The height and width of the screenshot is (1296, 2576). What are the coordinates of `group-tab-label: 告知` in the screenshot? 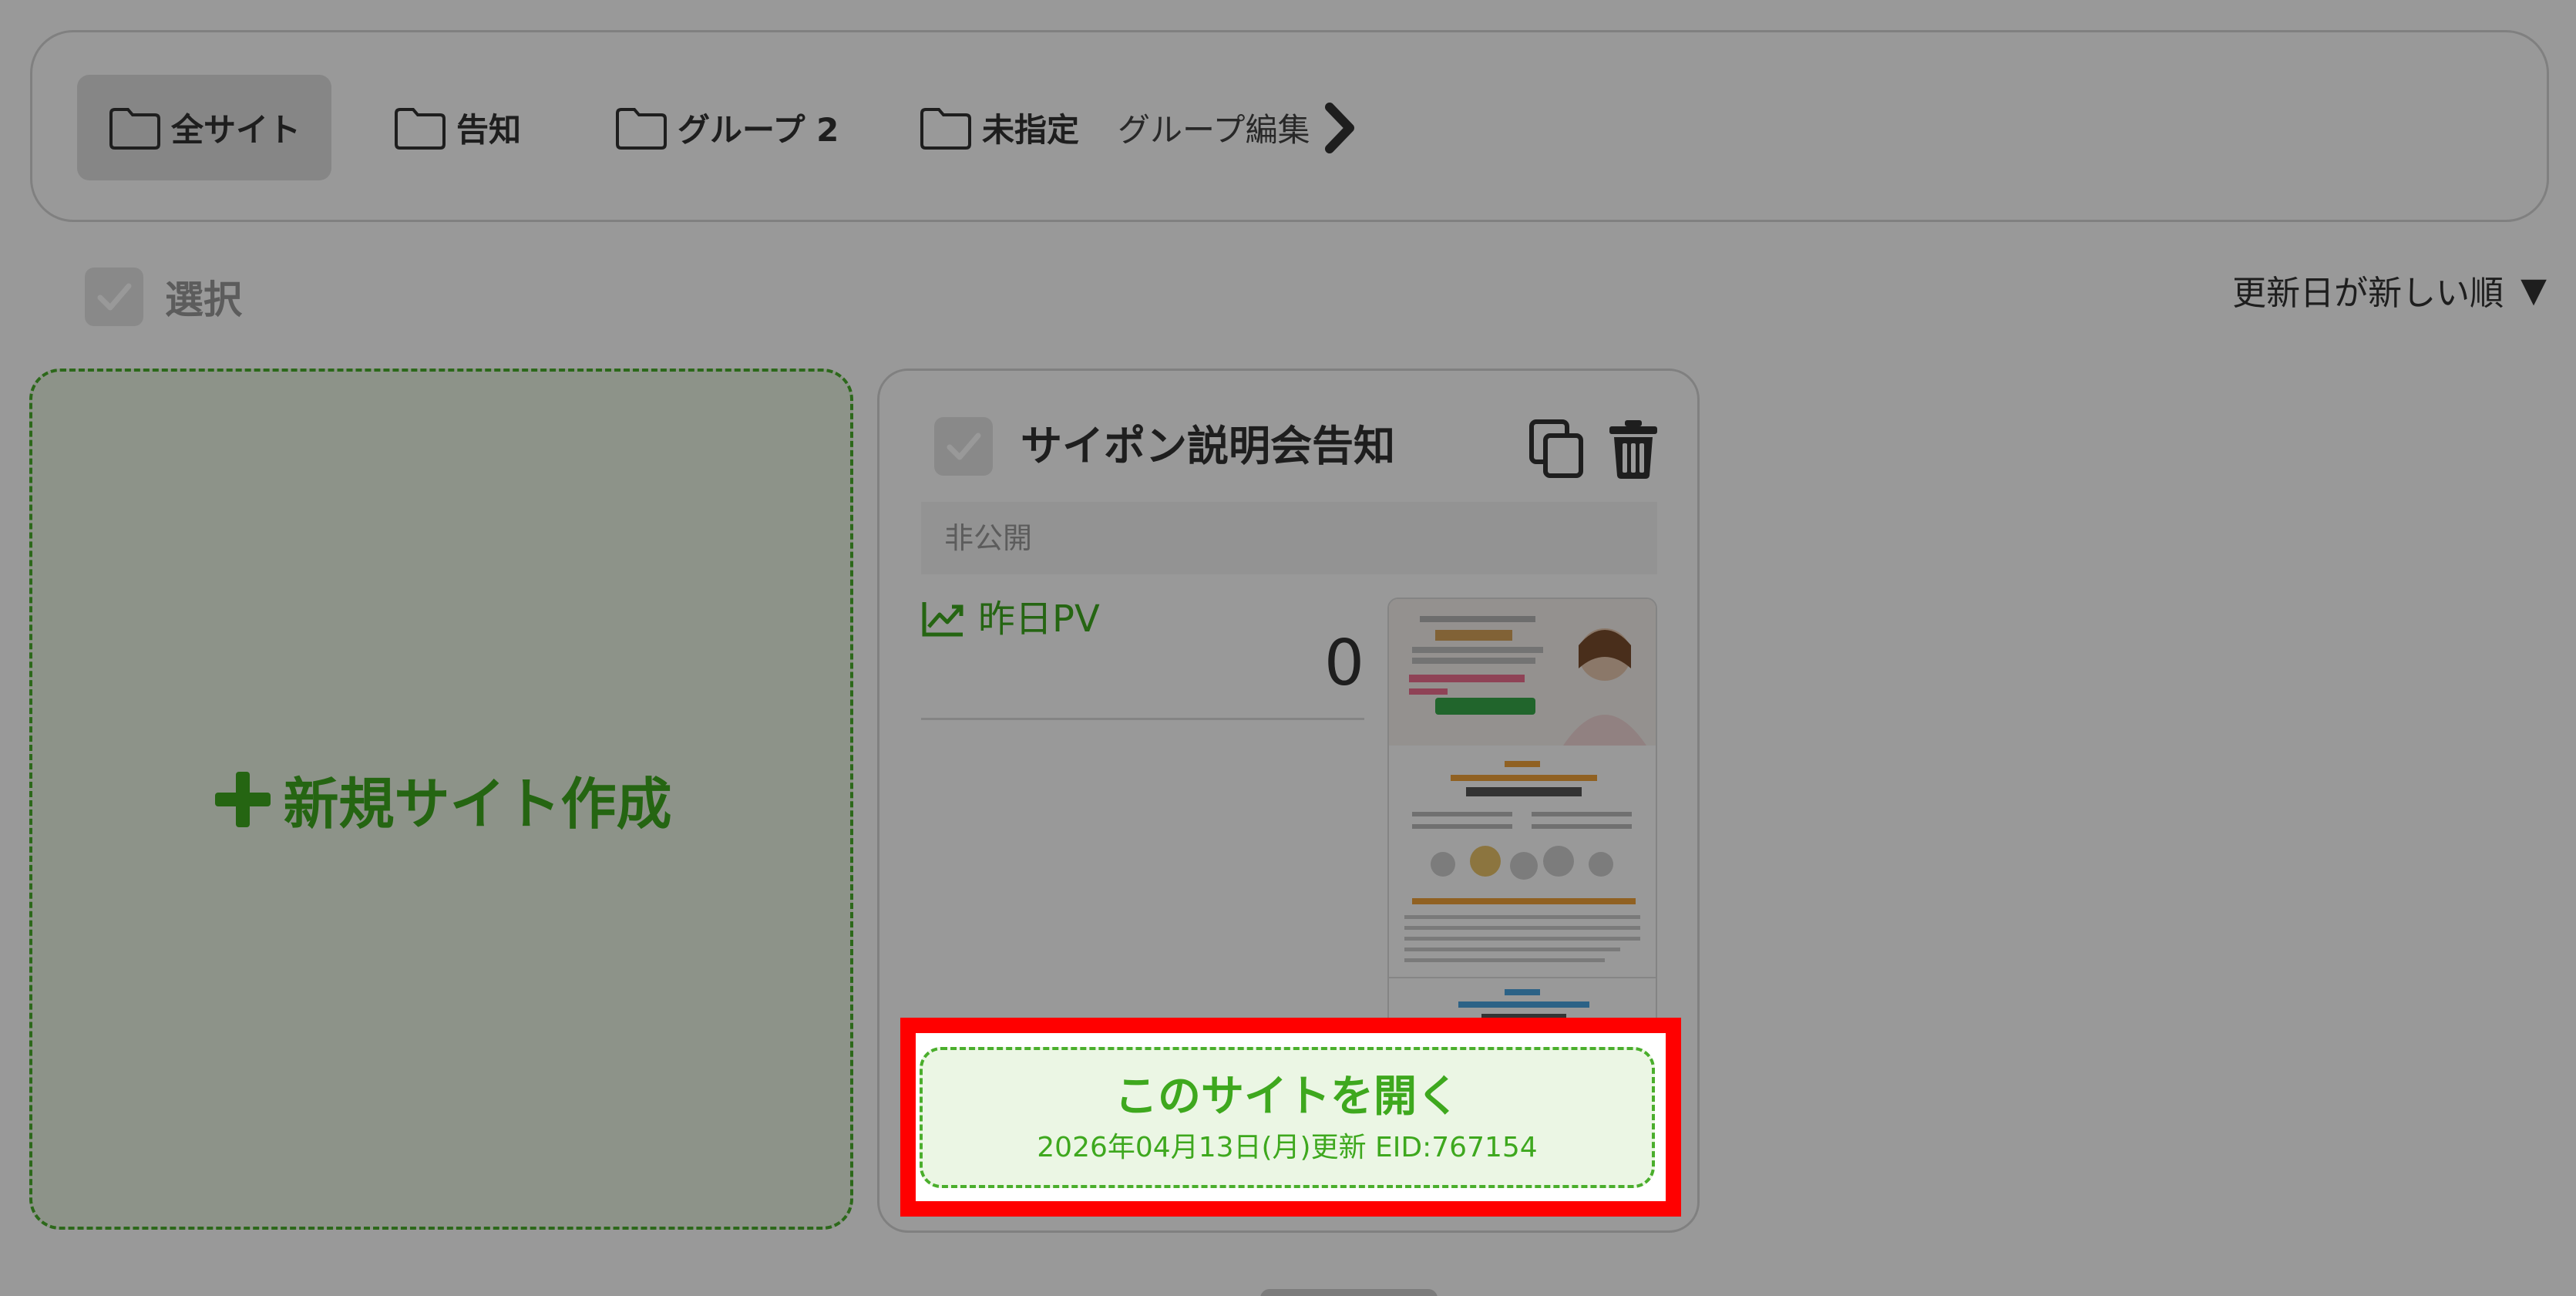 It's located at (489, 130).